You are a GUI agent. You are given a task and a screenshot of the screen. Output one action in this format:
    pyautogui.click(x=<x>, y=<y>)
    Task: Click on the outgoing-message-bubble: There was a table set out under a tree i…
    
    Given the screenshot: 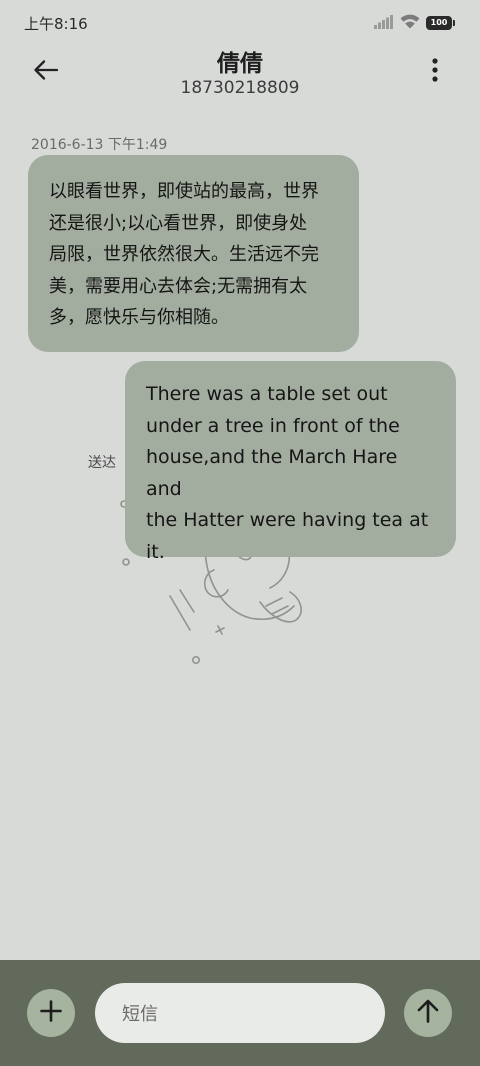 What is the action you would take?
    pyautogui.click(x=290, y=462)
    